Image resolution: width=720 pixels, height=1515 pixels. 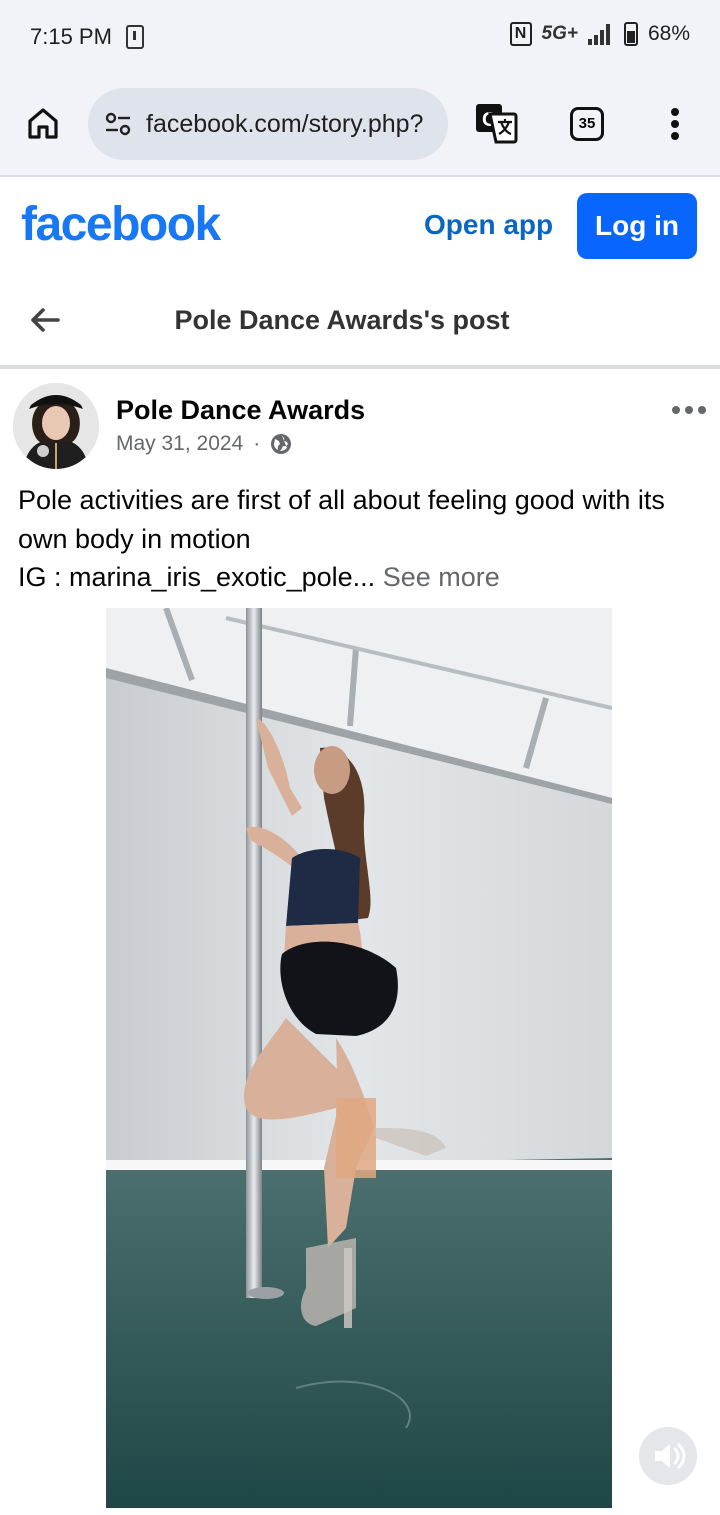 I want to click on section-divider, so click(x=360, y=367).